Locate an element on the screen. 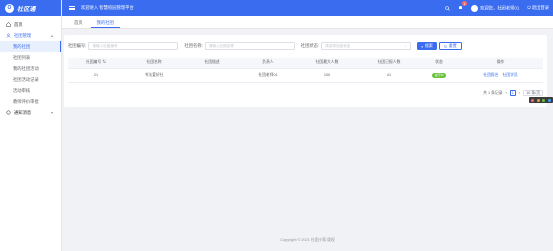 Image resolution: width=553 pixels, height=251 pixels. col-owner: 负责人 is located at coordinates (268, 63).